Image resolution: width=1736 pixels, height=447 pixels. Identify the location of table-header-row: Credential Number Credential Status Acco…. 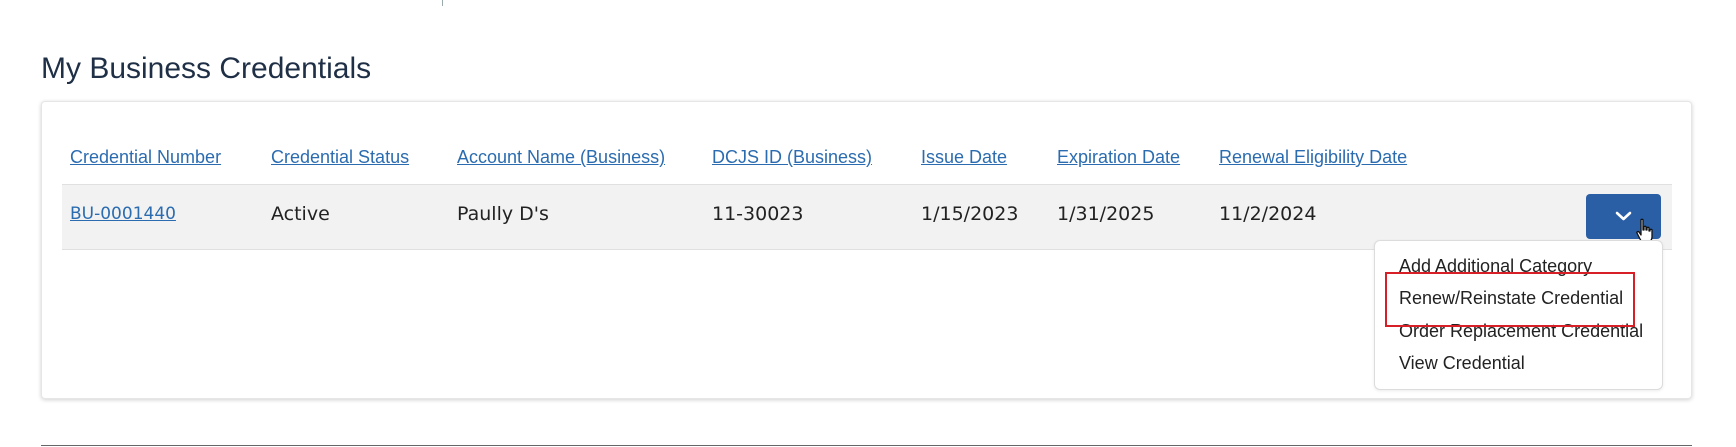
(866, 158).